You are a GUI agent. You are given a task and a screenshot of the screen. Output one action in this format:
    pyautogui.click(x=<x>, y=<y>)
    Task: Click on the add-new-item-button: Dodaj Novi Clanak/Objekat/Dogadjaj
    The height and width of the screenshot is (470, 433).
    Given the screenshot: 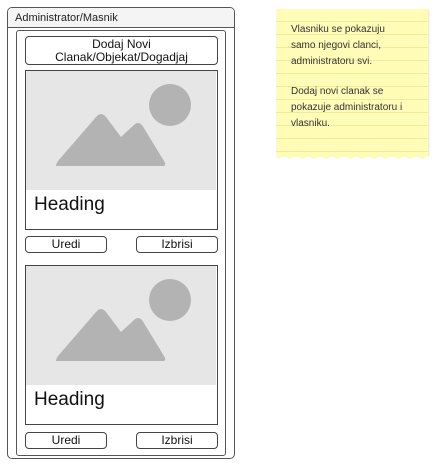 What is the action you would take?
    pyautogui.click(x=121, y=50)
    